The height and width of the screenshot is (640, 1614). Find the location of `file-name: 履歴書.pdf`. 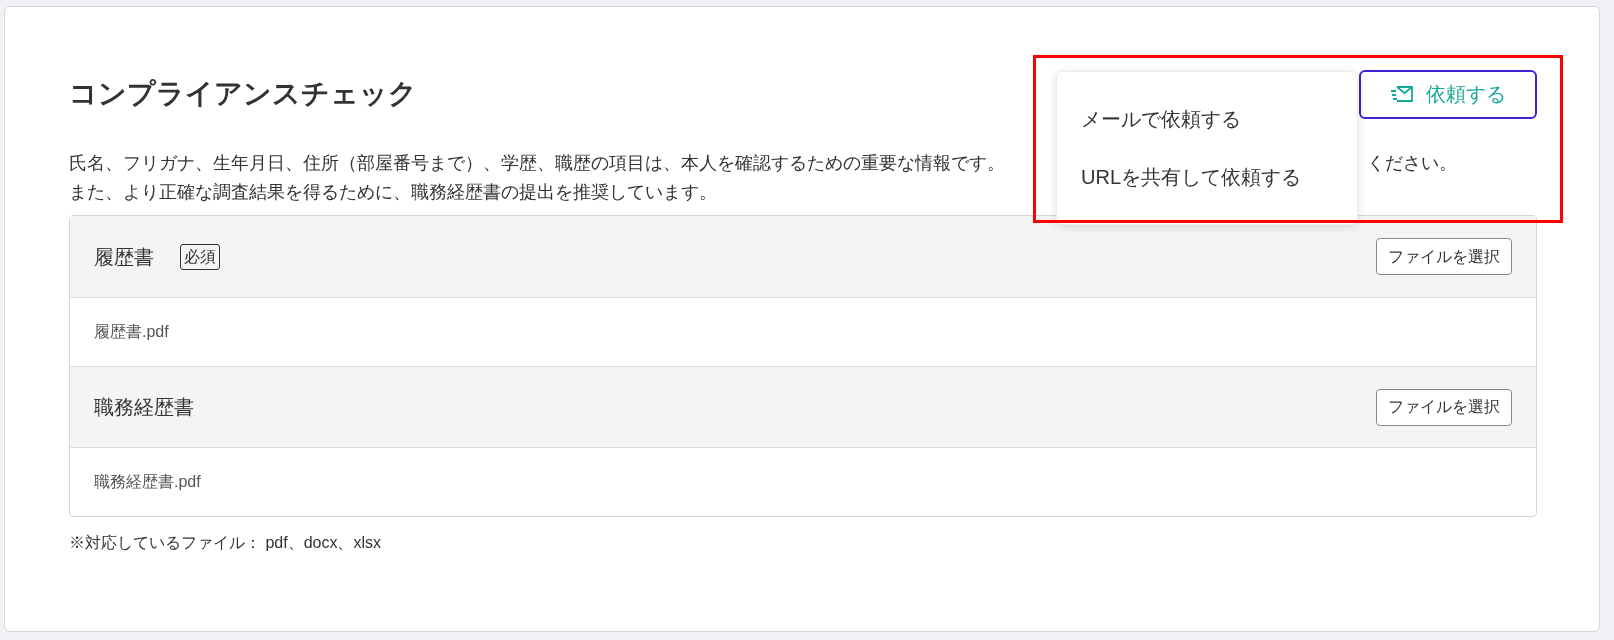

file-name: 履歴書.pdf is located at coordinates (131, 332).